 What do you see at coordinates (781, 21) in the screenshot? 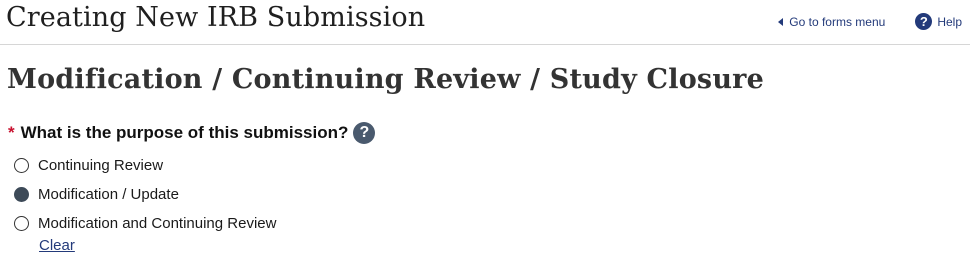
I see `caret-left-icon` at bounding box center [781, 21].